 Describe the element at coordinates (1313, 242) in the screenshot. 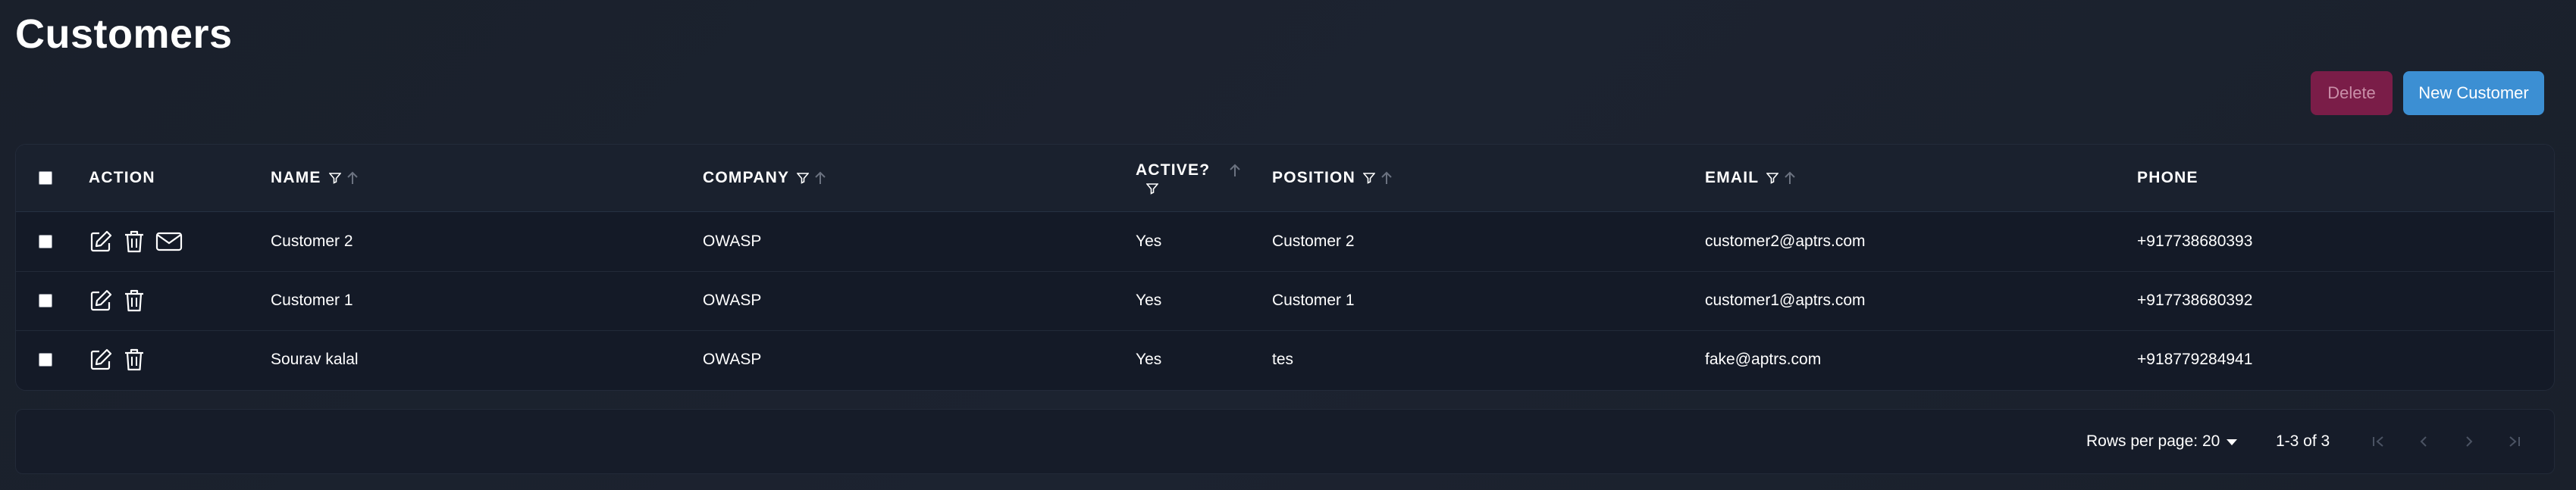

I see `cell-position: Customer 2` at that location.